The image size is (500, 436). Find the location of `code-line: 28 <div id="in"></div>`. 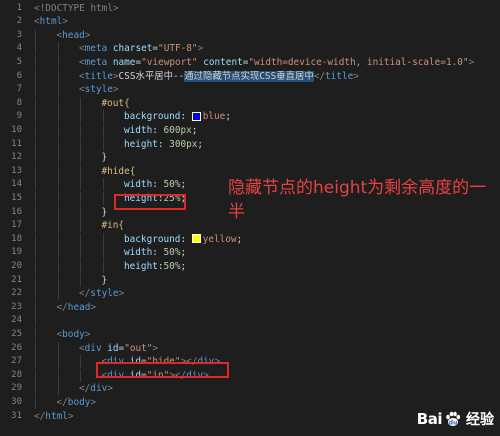

code-line: 28 <div id="in"></div> is located at coordinates (250, 375).